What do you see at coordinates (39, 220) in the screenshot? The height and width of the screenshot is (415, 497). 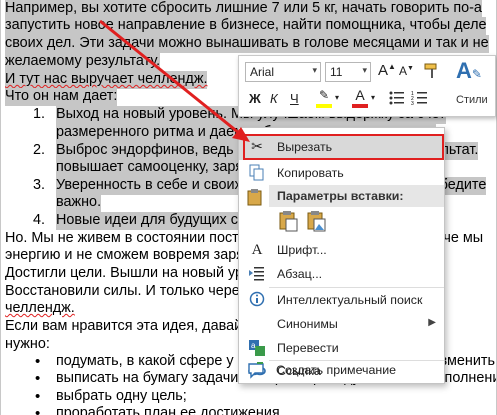 I see `list-number: 4.` at bounding box center [39, 220].